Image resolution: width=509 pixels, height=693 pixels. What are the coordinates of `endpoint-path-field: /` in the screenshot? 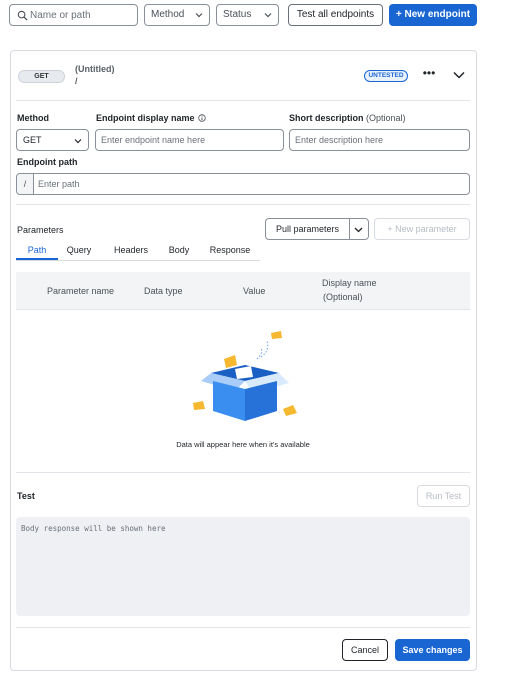 It's located at (243, 184).